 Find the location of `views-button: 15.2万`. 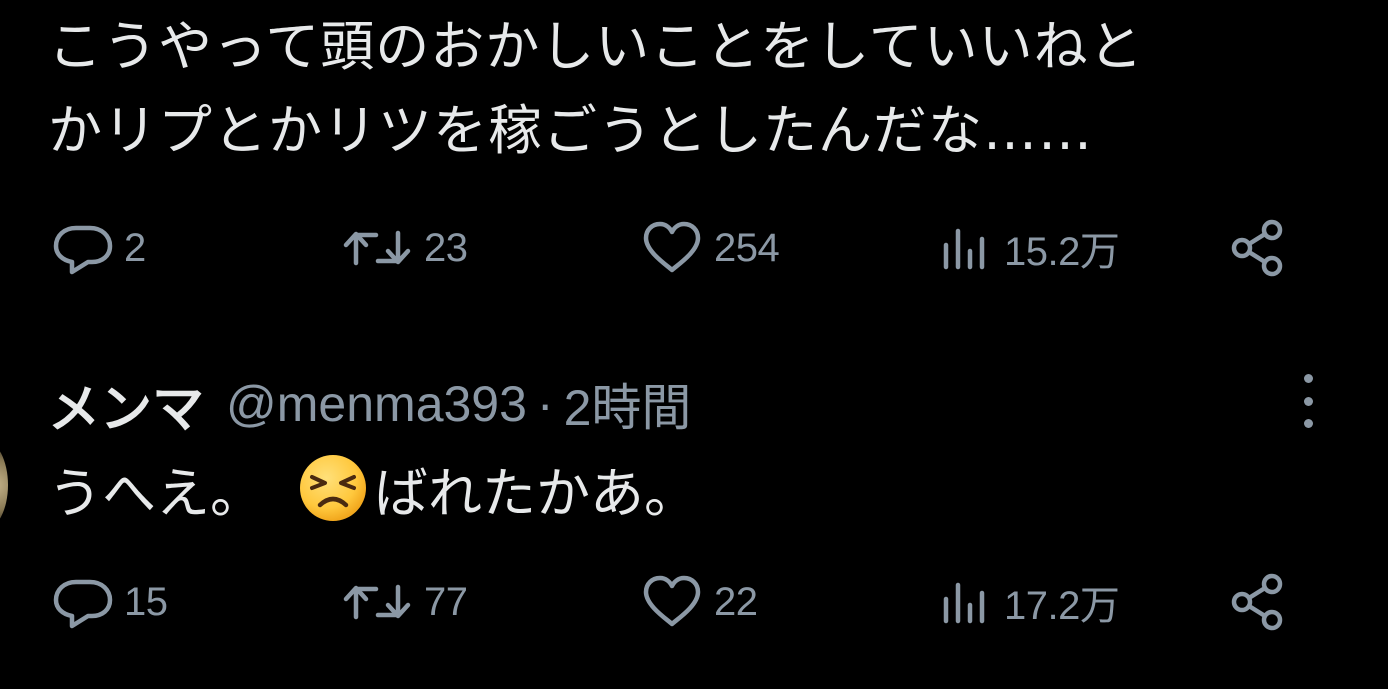

views-button: 15.2万 is located at coordinates (1029, 248).